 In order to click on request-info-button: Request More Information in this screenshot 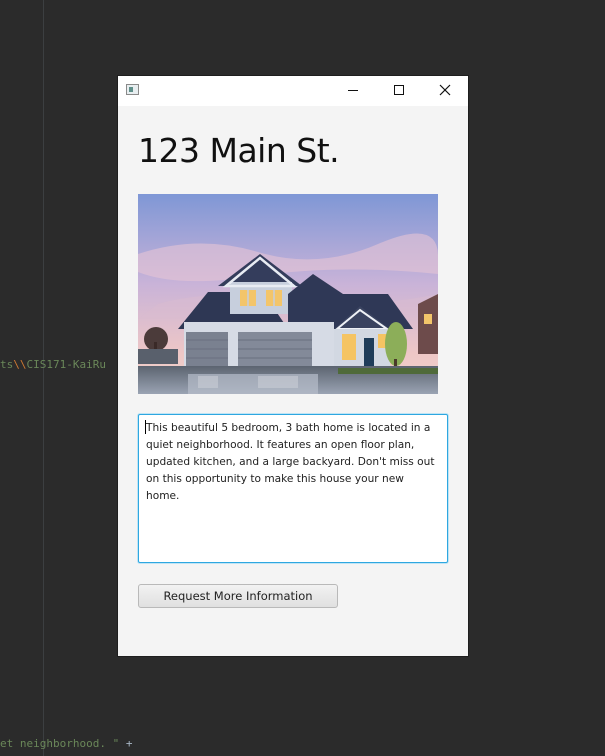, I will do `click(238, 596)`.